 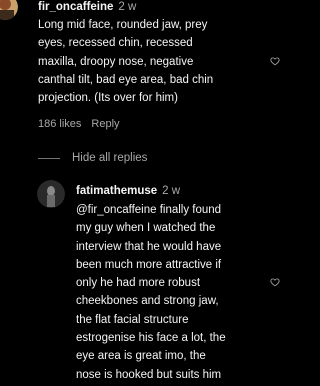 I want to click on comment-timestamp: 2 w, so click(x=127, y=7).